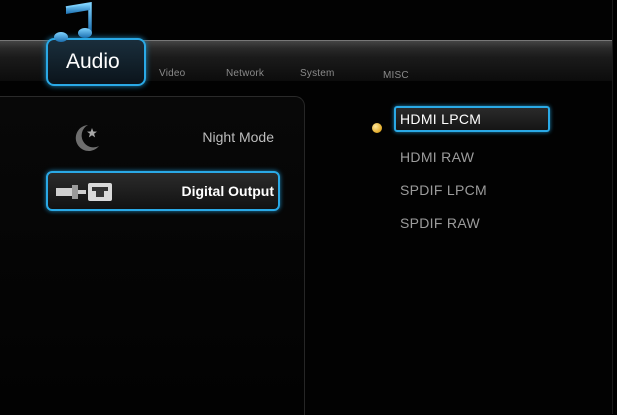 The height and width of the screenshot is (415, 617). What do you see at coordinates (163, 138) in the screenshot?
I see `menu-item-night-mode: Night Mode` at bounding box center [163, 138].